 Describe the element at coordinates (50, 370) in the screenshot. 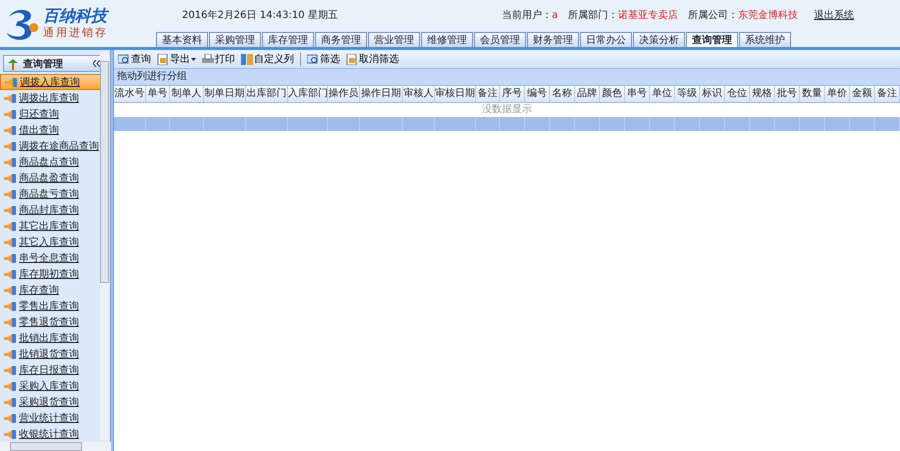

I see `sidebar-item: 库存日报查询` at that location.